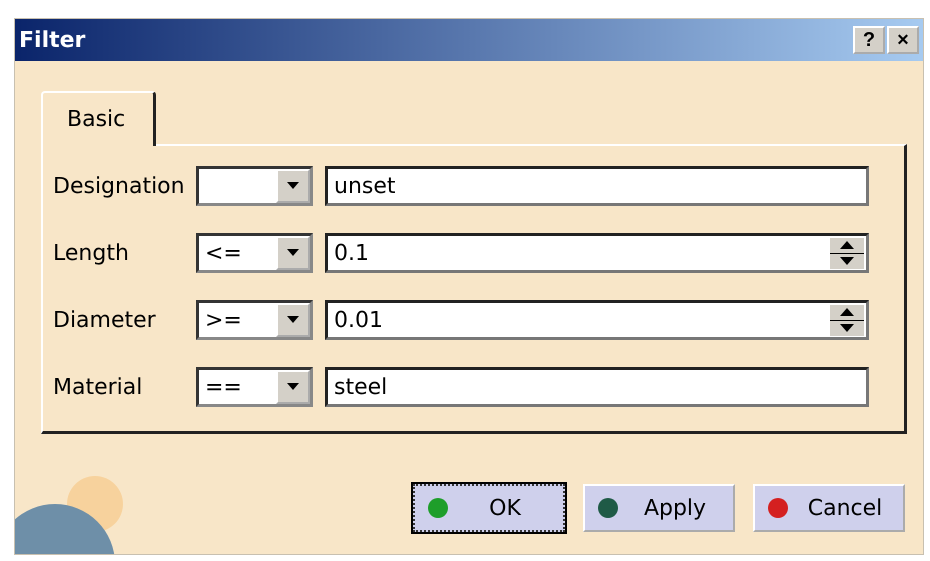 The image size is (930, 561). What do you see at coordinates (597, 387) in the screenshot?
I see `text-field: steel` at bounding box center [597, 387].